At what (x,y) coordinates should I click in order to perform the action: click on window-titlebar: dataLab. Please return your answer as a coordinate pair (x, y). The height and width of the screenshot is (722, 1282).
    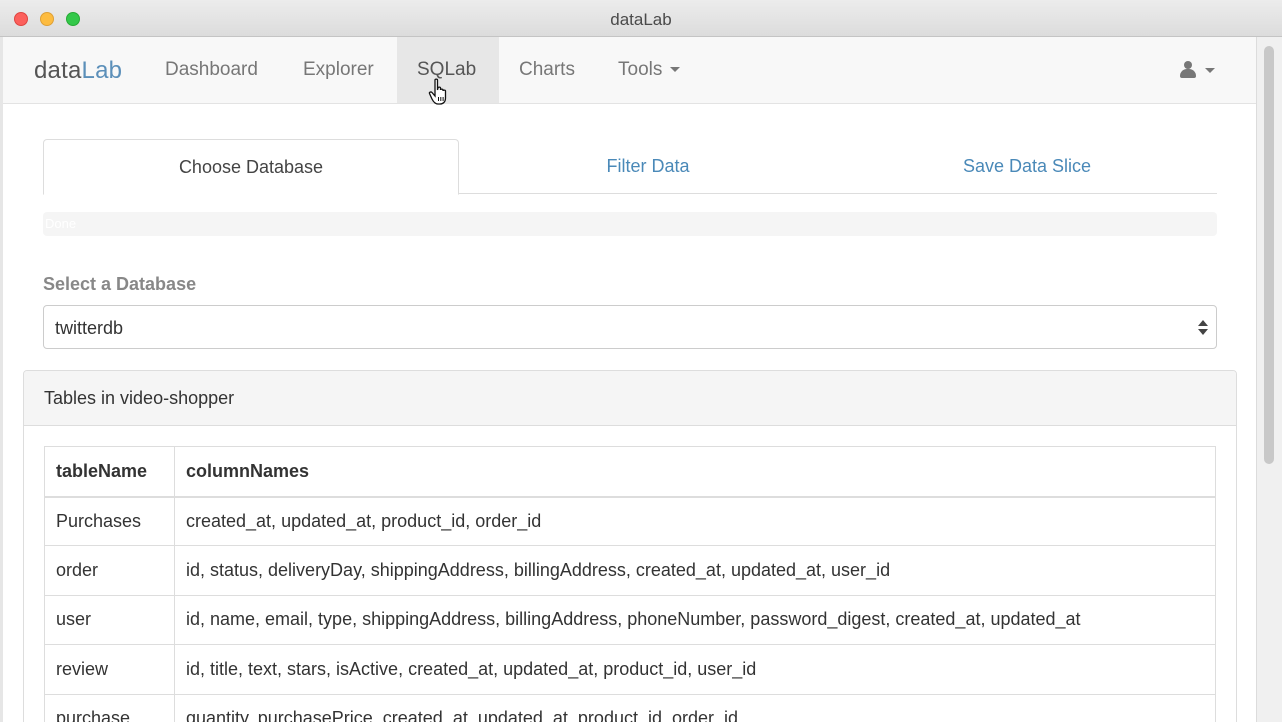
    Looking at the image, I should click on (641, 18).